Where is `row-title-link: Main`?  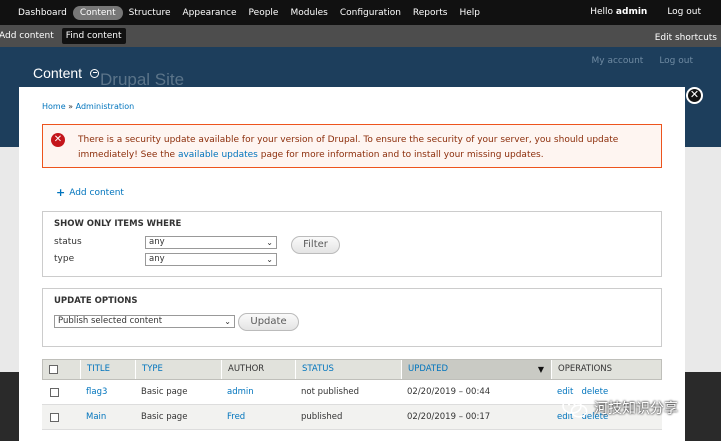
row-title-link: Main is located at coordinates (93, 417).